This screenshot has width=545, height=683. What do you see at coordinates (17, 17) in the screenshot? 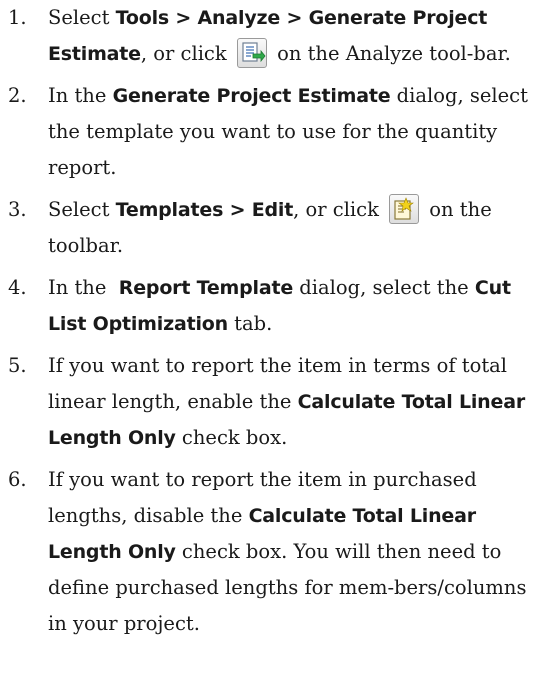
I see `step-number: 1.` at bounding box center [17, 17].